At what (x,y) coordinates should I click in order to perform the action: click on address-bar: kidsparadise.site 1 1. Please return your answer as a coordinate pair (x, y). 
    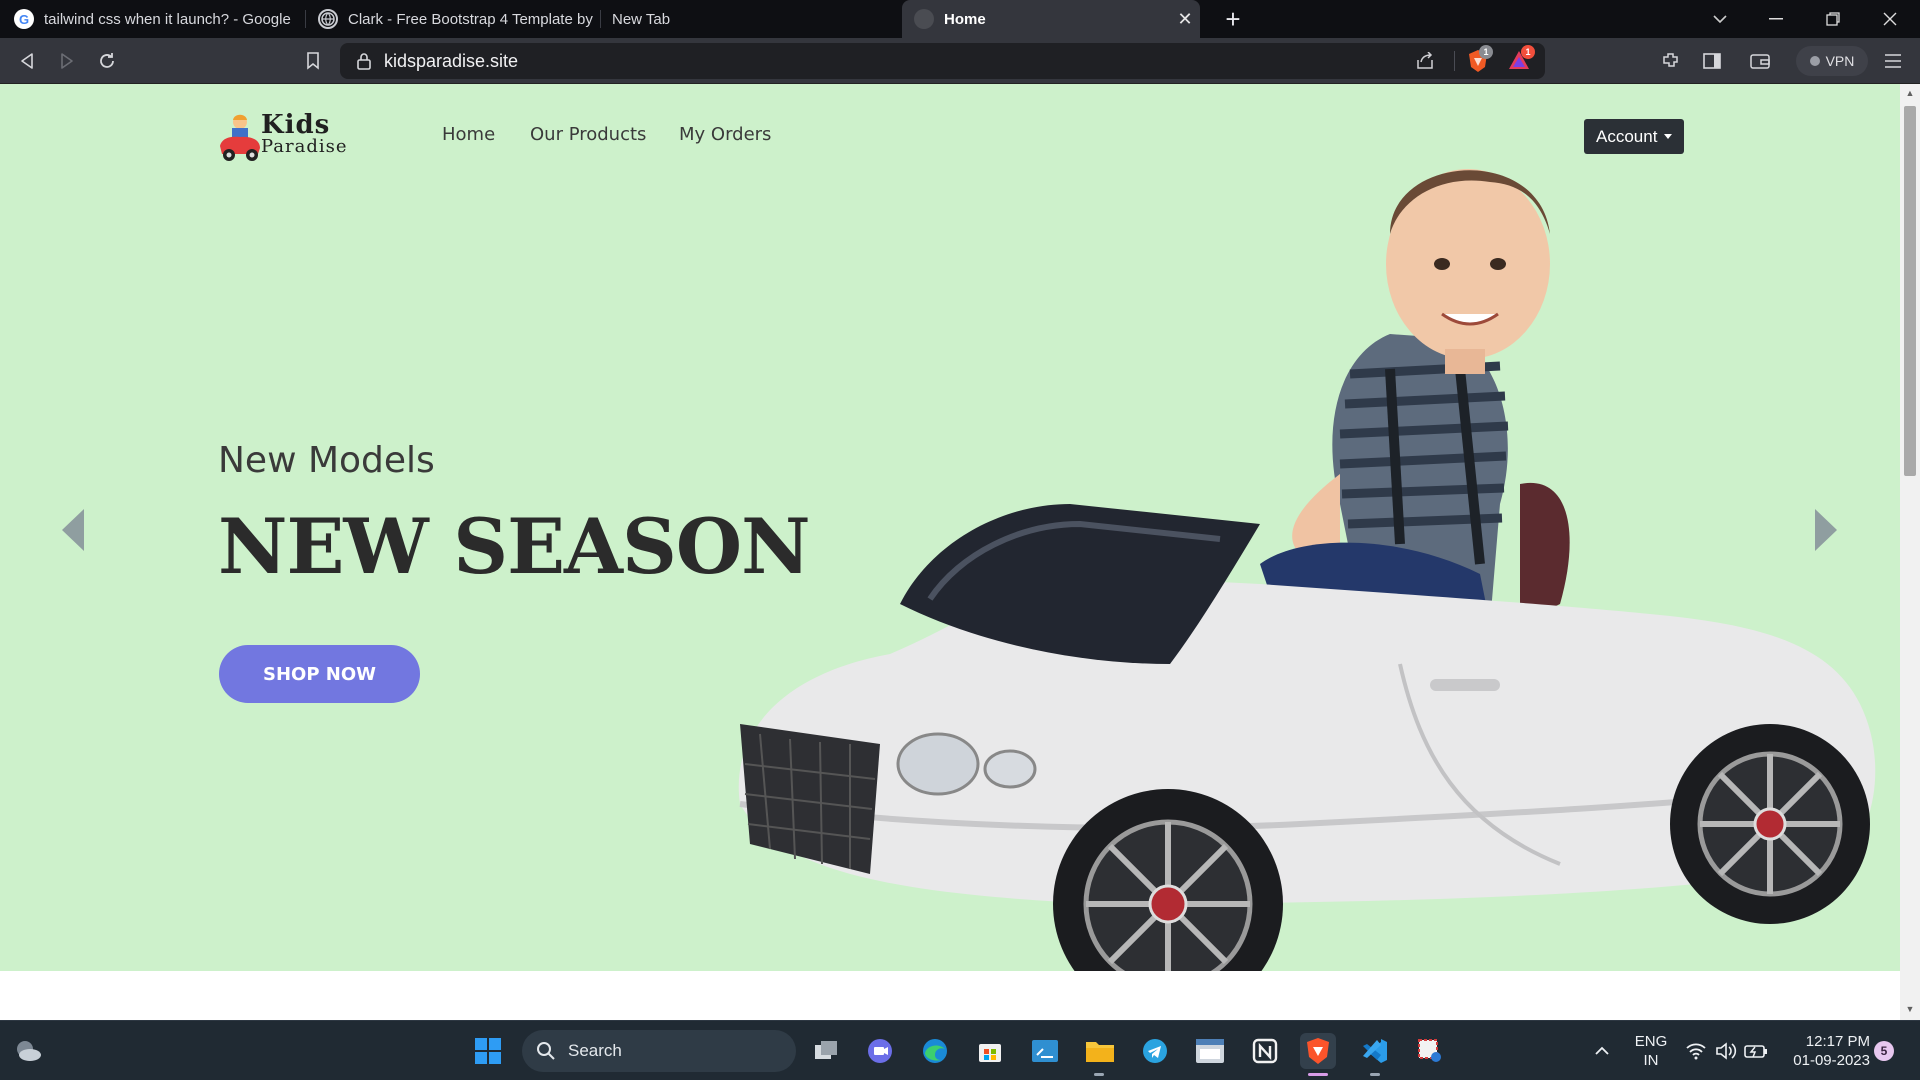
    Looking at the image, I should click on (942, 61).